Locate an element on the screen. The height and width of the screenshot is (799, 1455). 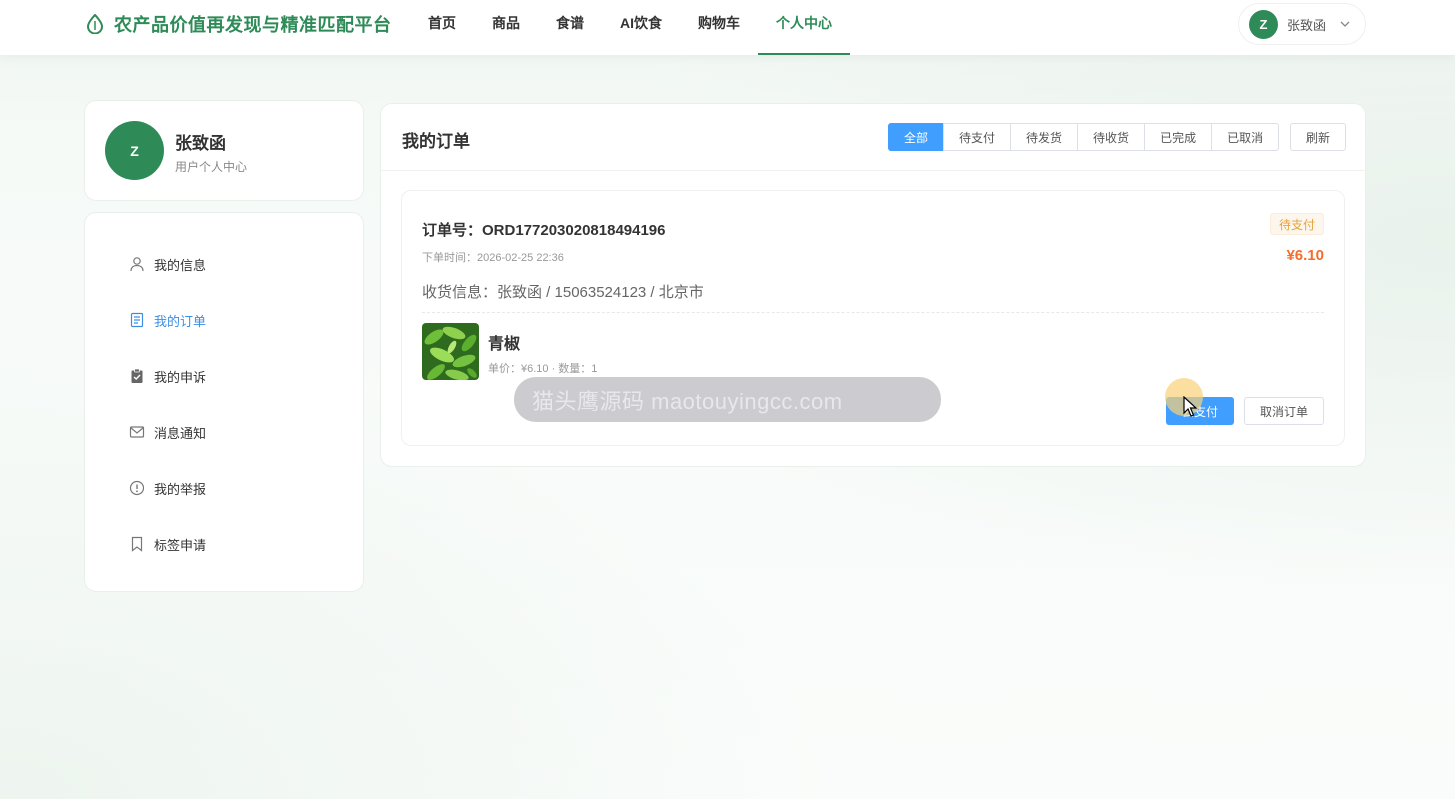
mouse-cursor-icon is located at coordinates (1190, 406).